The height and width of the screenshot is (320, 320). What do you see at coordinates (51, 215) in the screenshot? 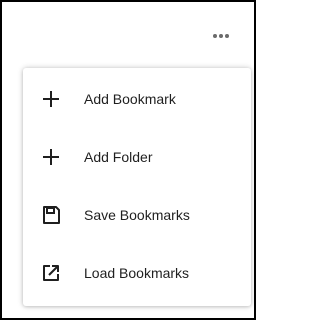
I see `save-icon` at bounding box center [51, 215].